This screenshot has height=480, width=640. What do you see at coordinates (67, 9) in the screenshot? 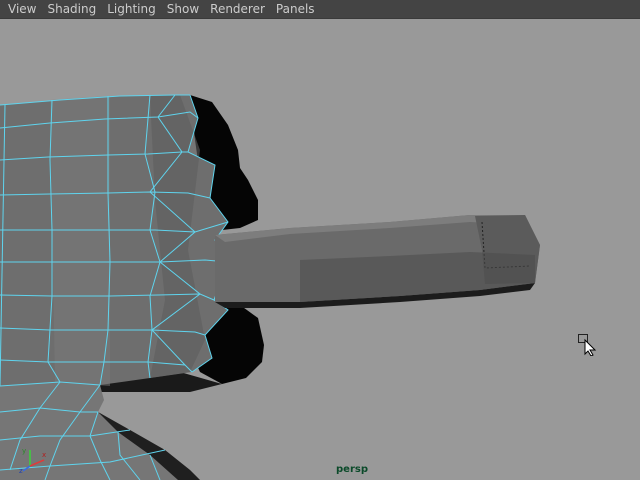
I see `menu-shading: Shading` at bounding box center [67, 9].